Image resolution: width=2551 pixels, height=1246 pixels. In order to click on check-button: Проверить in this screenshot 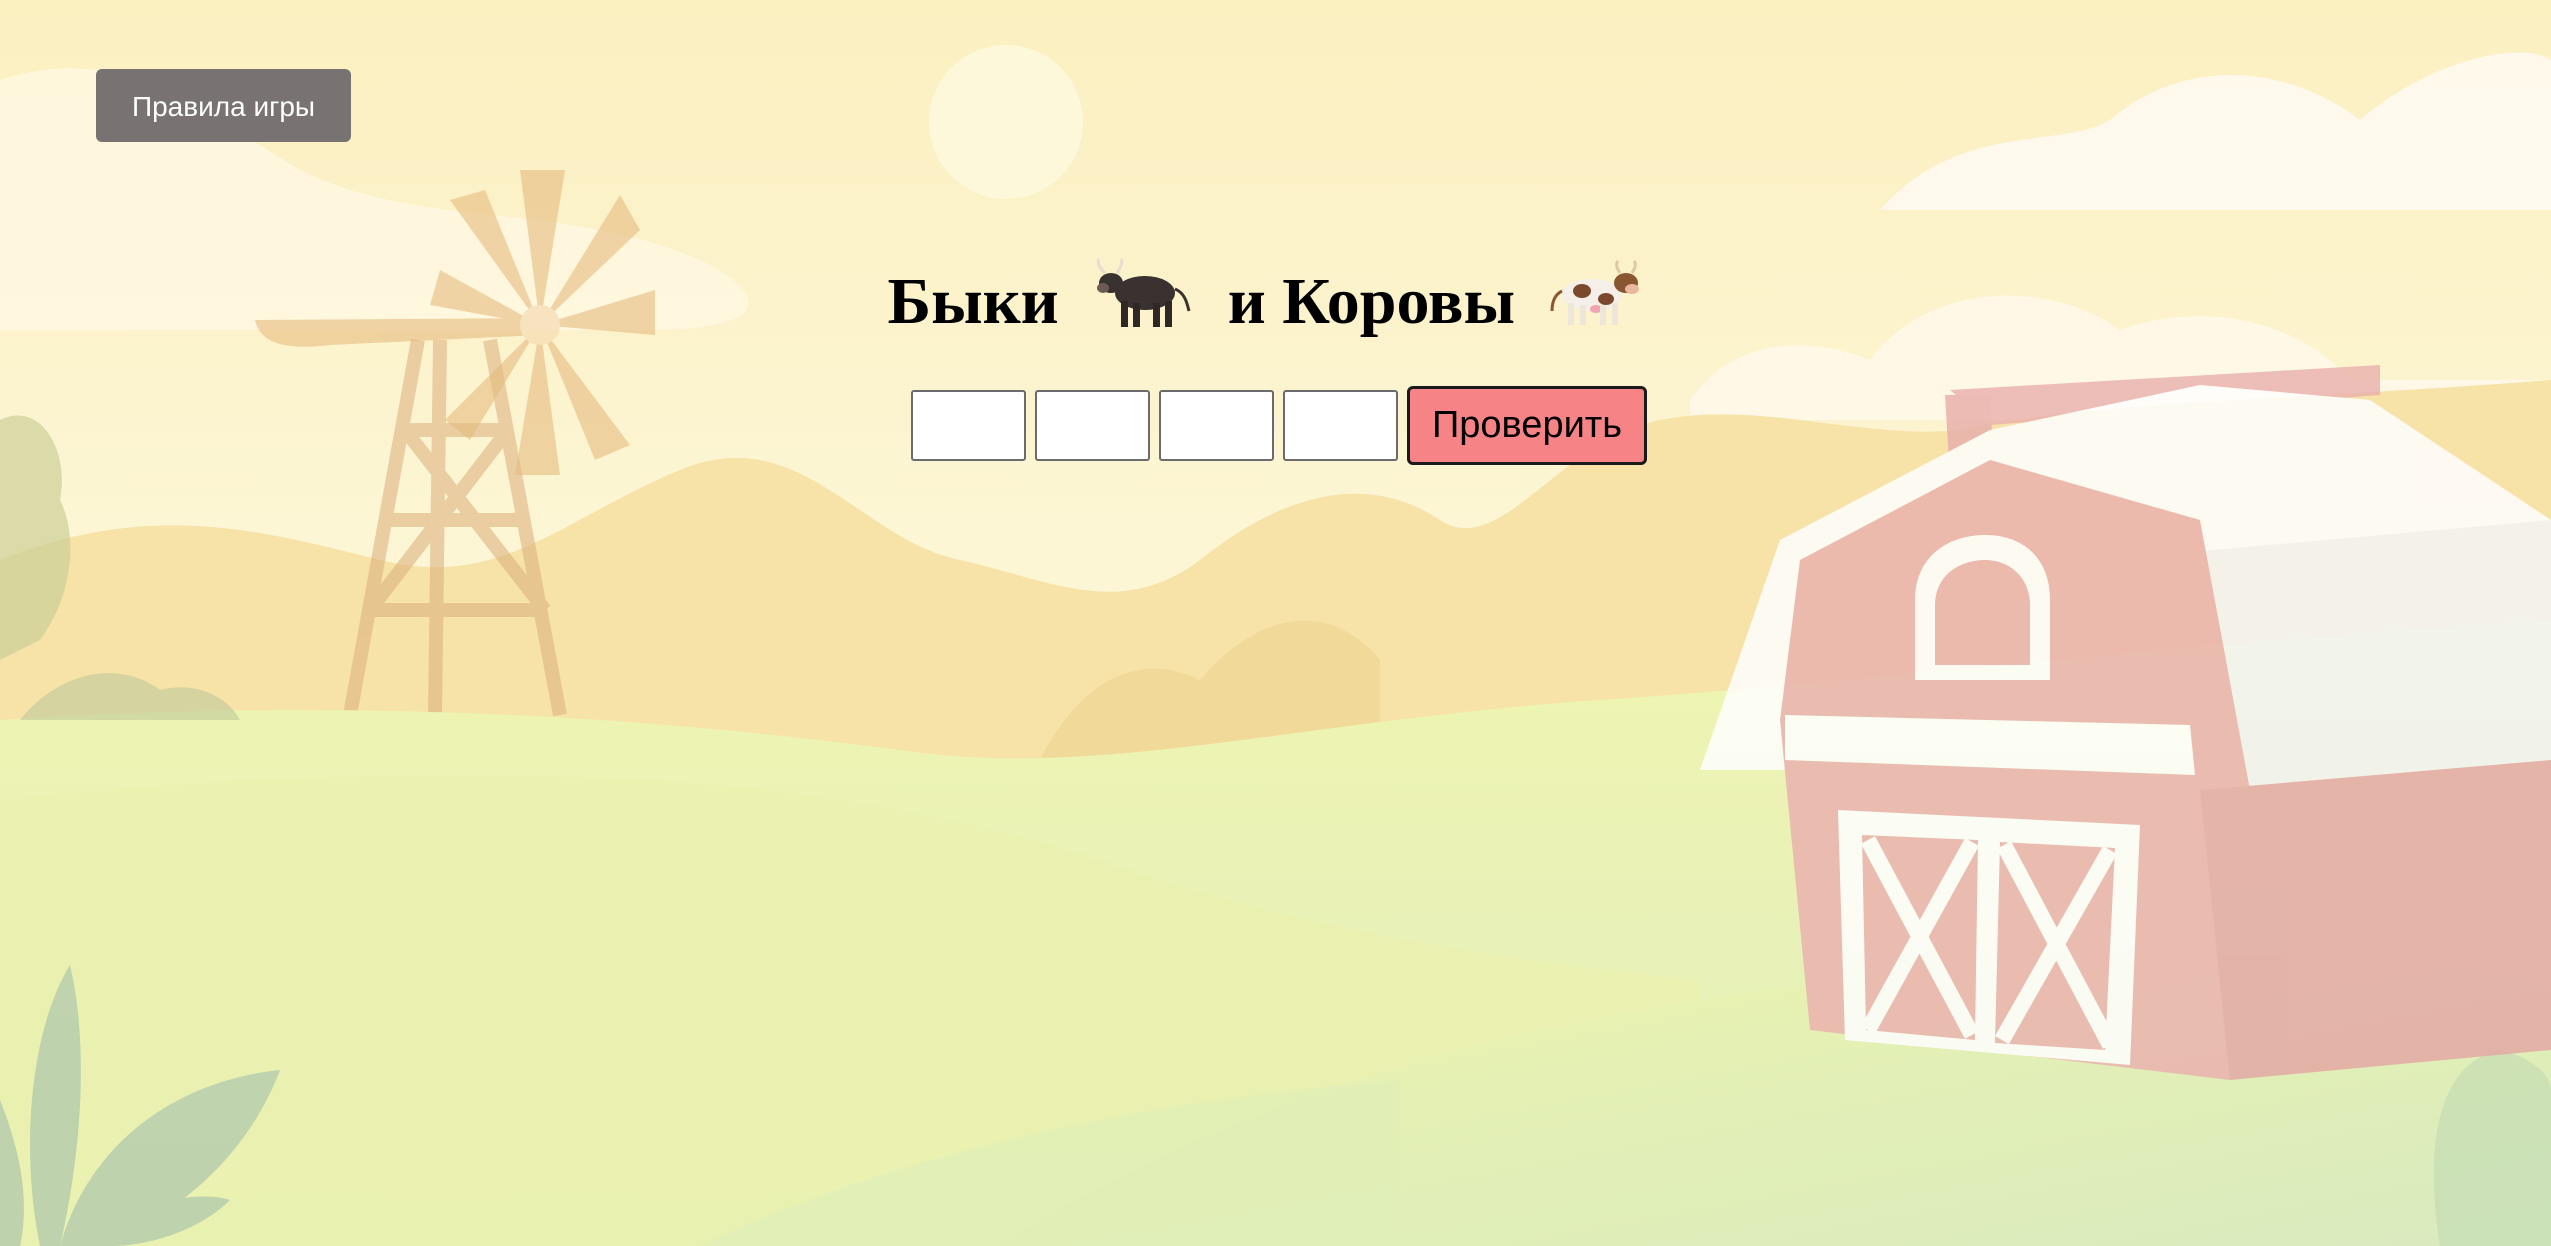, I will do `click(1527, 425)`.